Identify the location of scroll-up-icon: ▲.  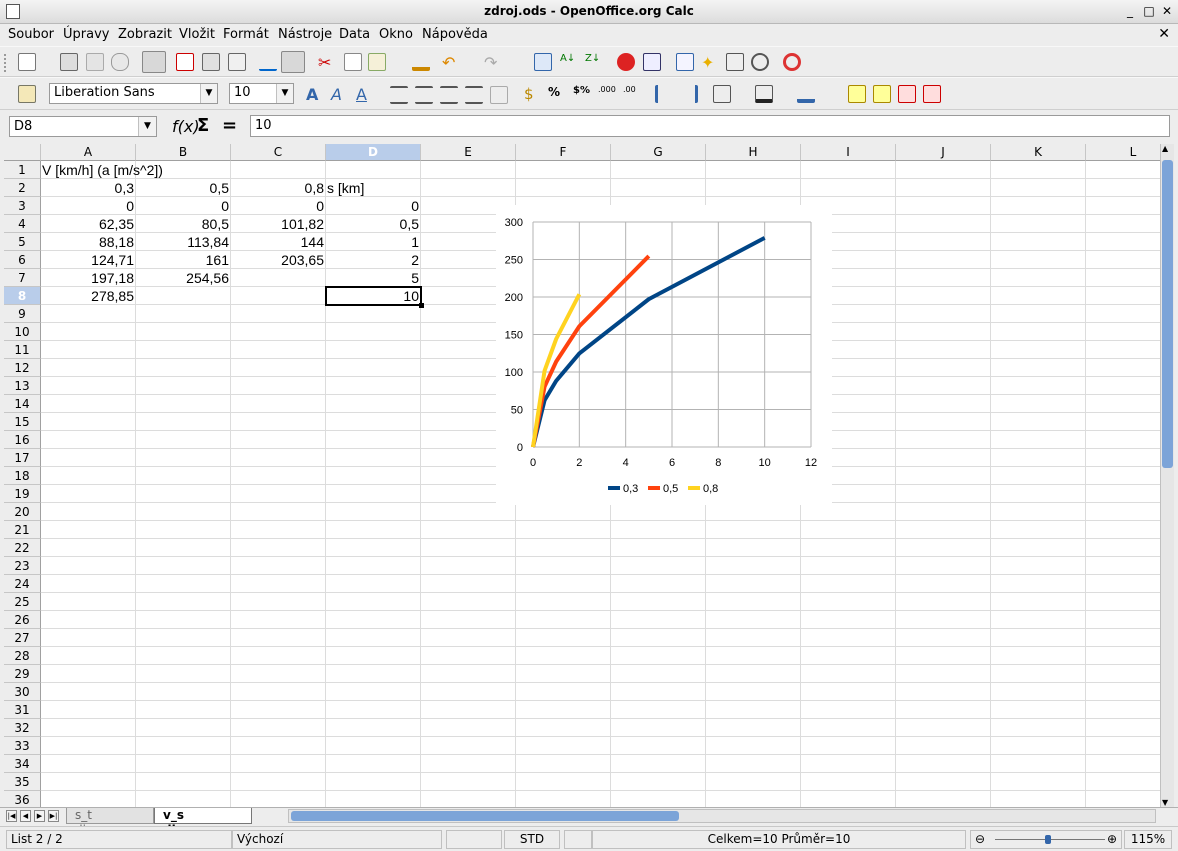
(1165, 148).